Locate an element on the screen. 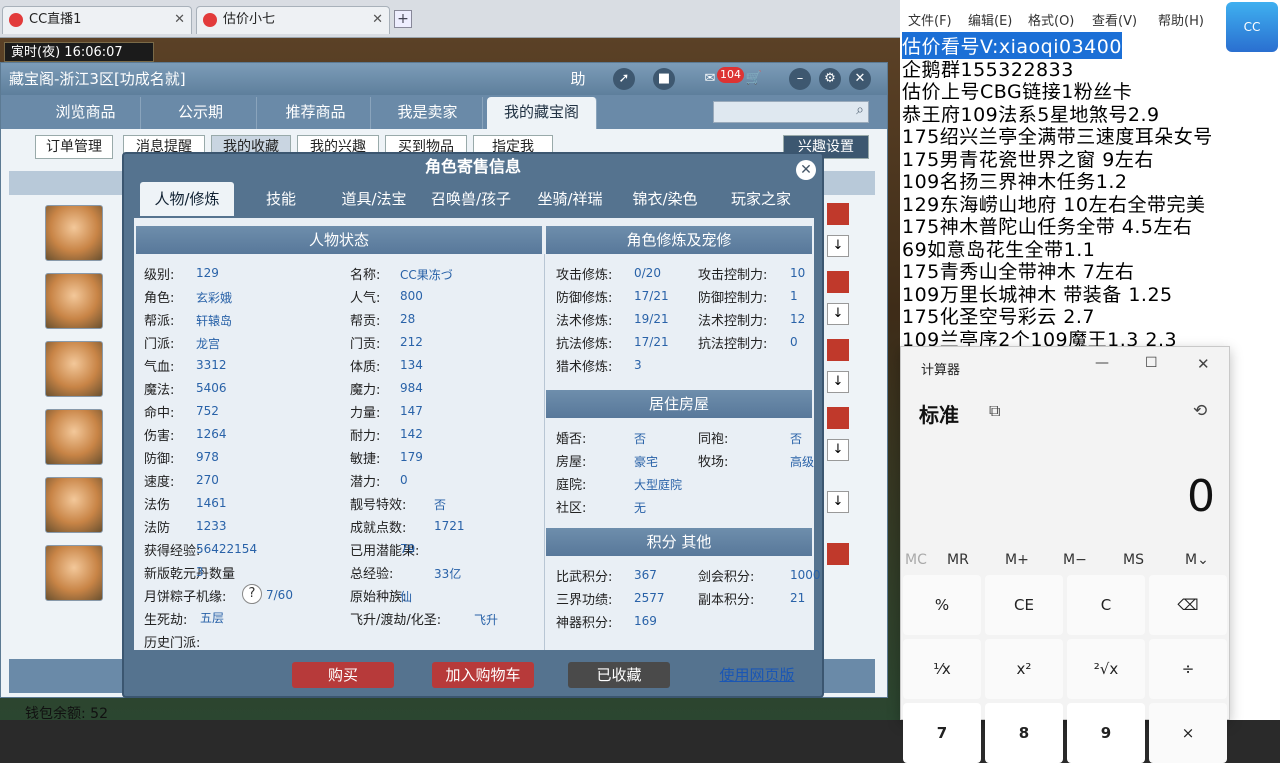 Image resolution: width=1280 pixels, height=763 pixels. nav-browse: 浏览商品 is located at coordinates (86, 113).